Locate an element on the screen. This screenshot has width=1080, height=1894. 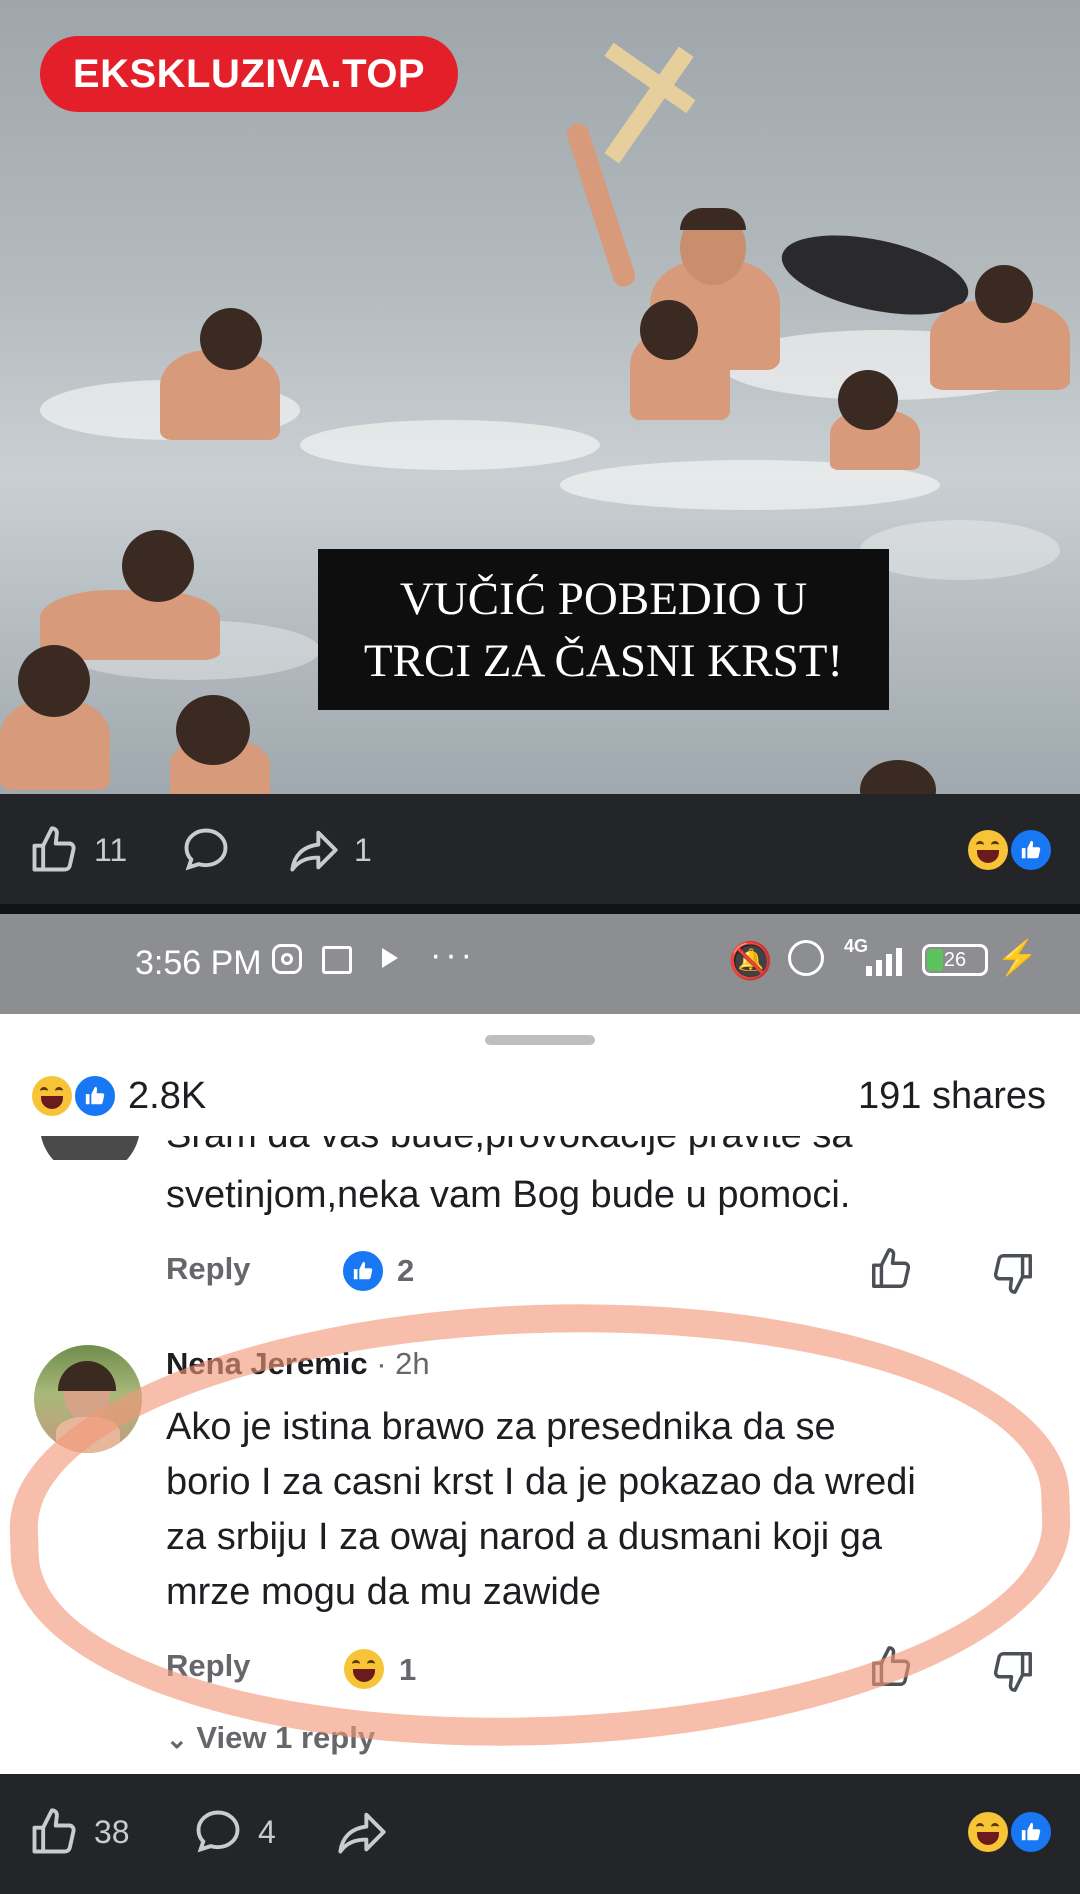
caption-line-2: TRCI ZA ČASNI KRST! is located at coordinates (603, 660).